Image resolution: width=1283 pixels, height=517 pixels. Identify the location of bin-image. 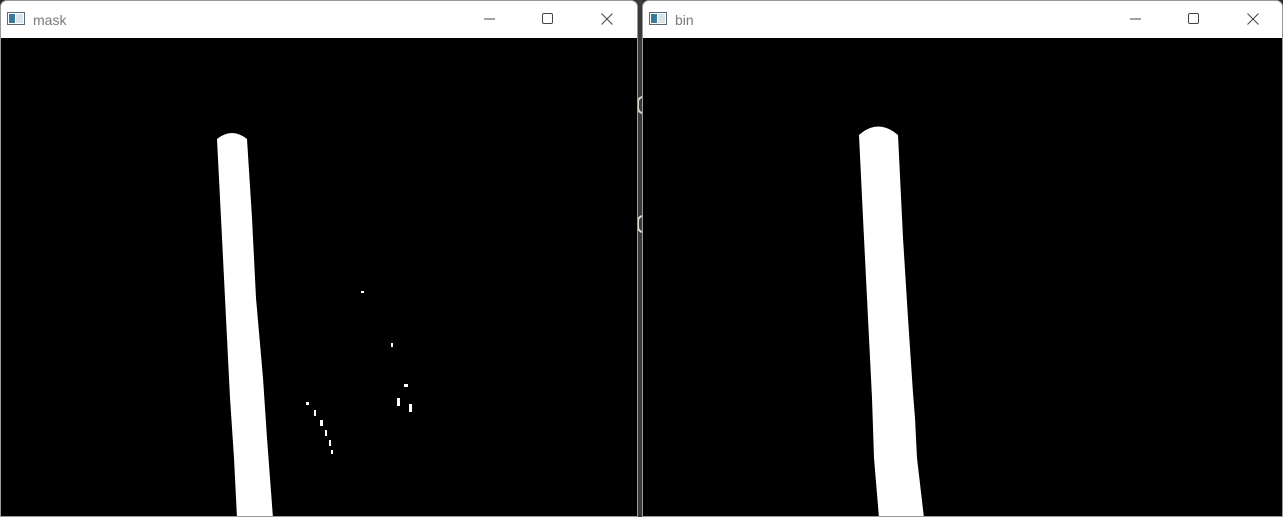
(891, 321).